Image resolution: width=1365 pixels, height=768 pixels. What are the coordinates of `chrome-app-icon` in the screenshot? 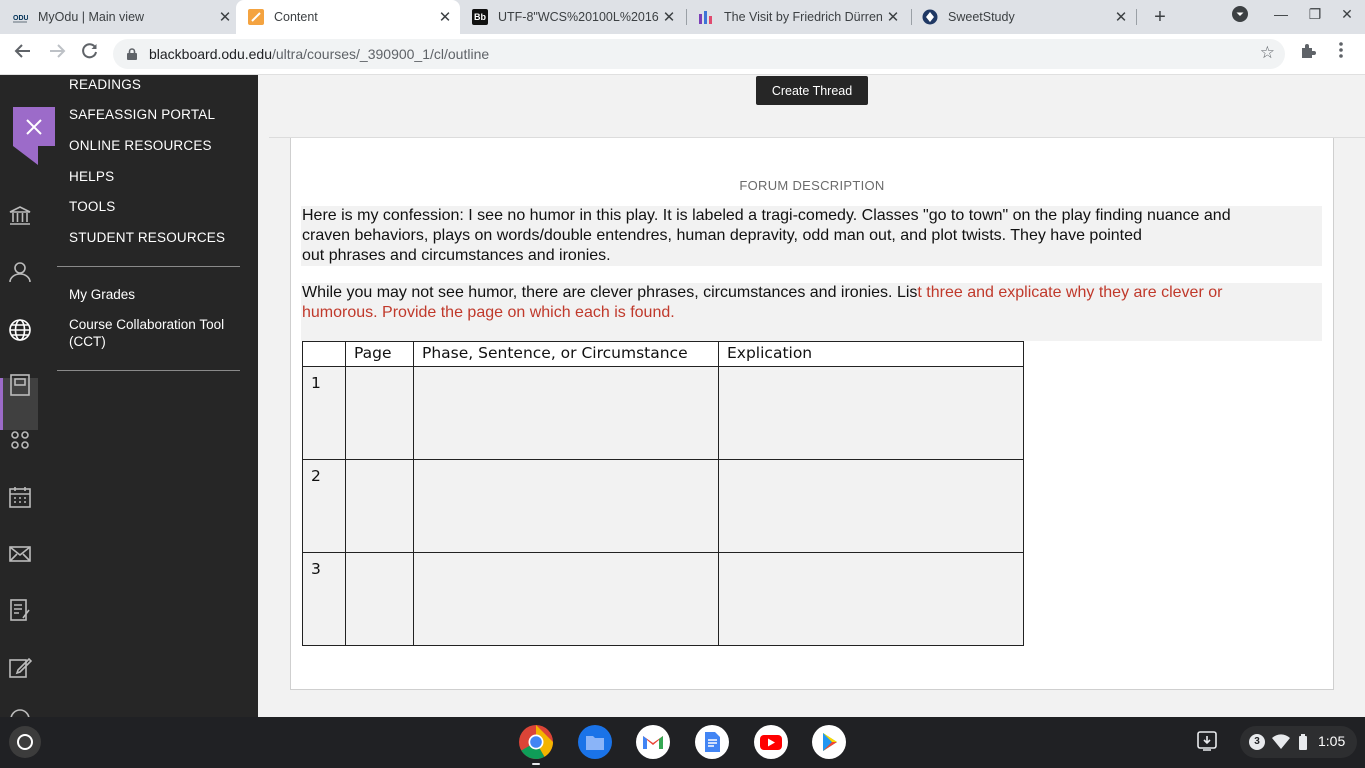 It's located at (536, 742).